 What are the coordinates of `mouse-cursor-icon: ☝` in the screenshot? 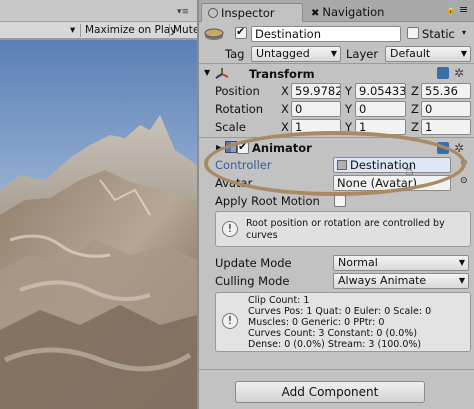 It's located at (409, 171).